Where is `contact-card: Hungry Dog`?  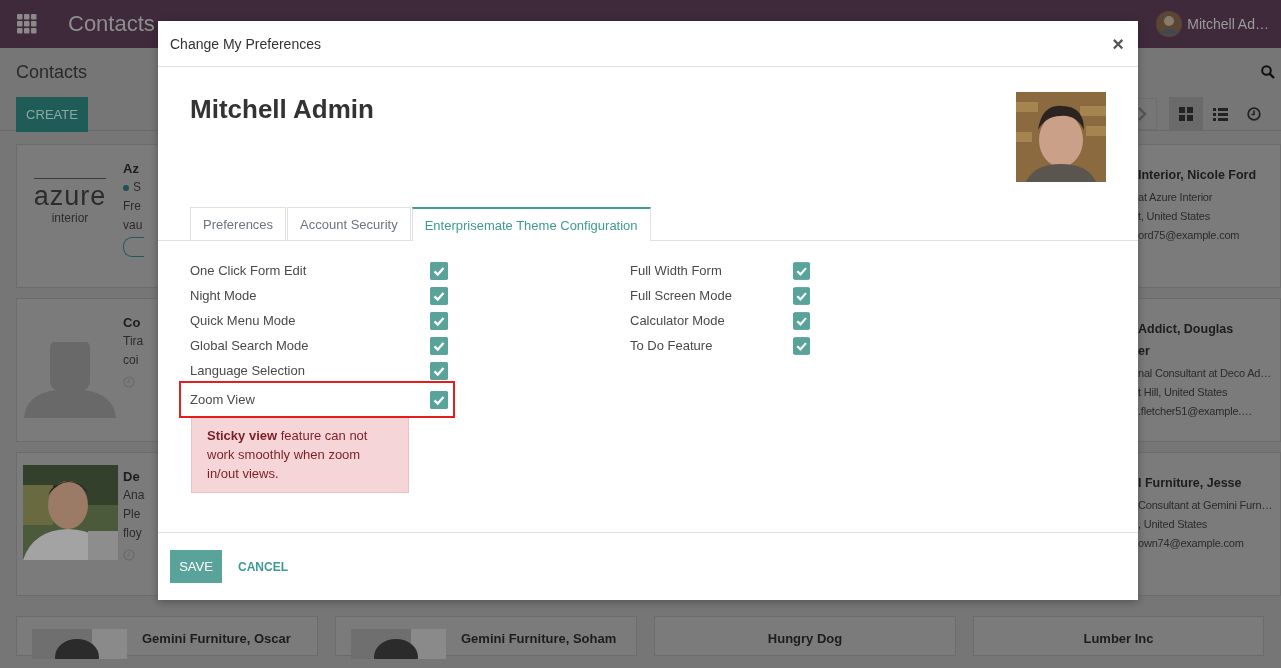
contact-card: Hungry Dog is located at coordinates (805, 636).